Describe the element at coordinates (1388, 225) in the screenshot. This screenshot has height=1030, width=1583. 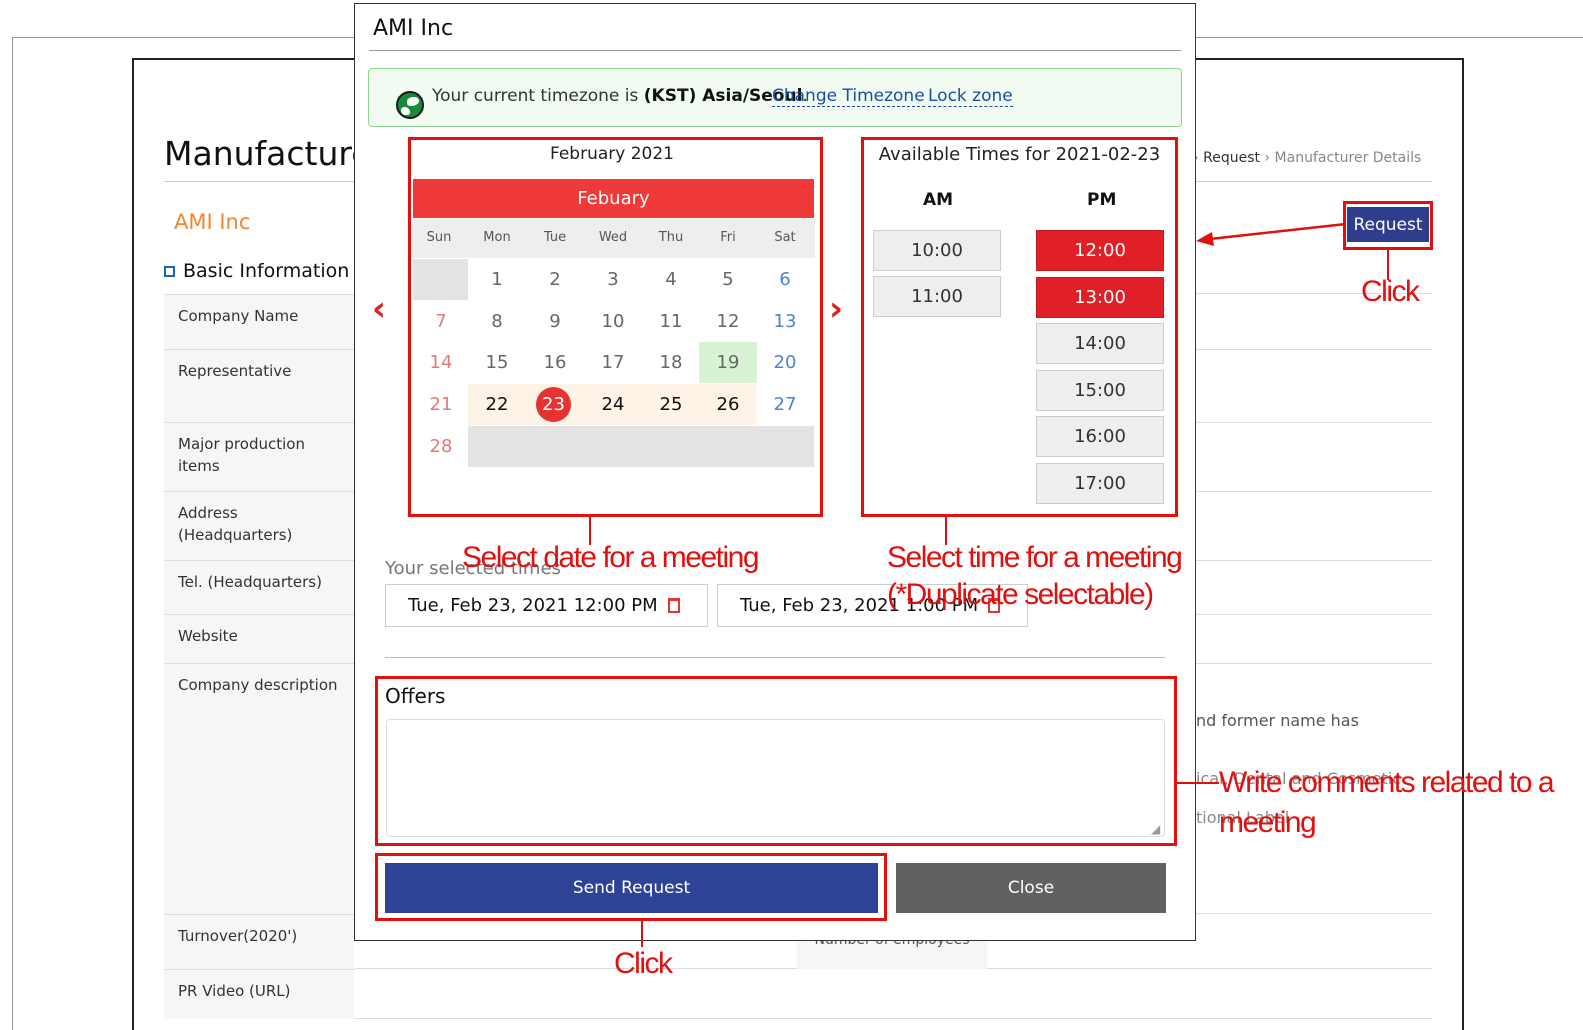
I see `annotation-box-request` at that location.